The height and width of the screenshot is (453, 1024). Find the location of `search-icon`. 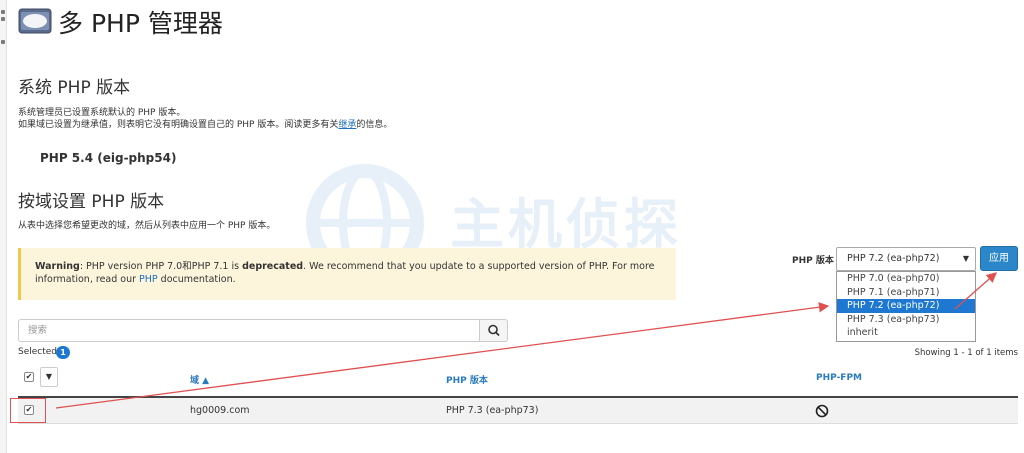

search-icon is located at coordinates (494, 330).